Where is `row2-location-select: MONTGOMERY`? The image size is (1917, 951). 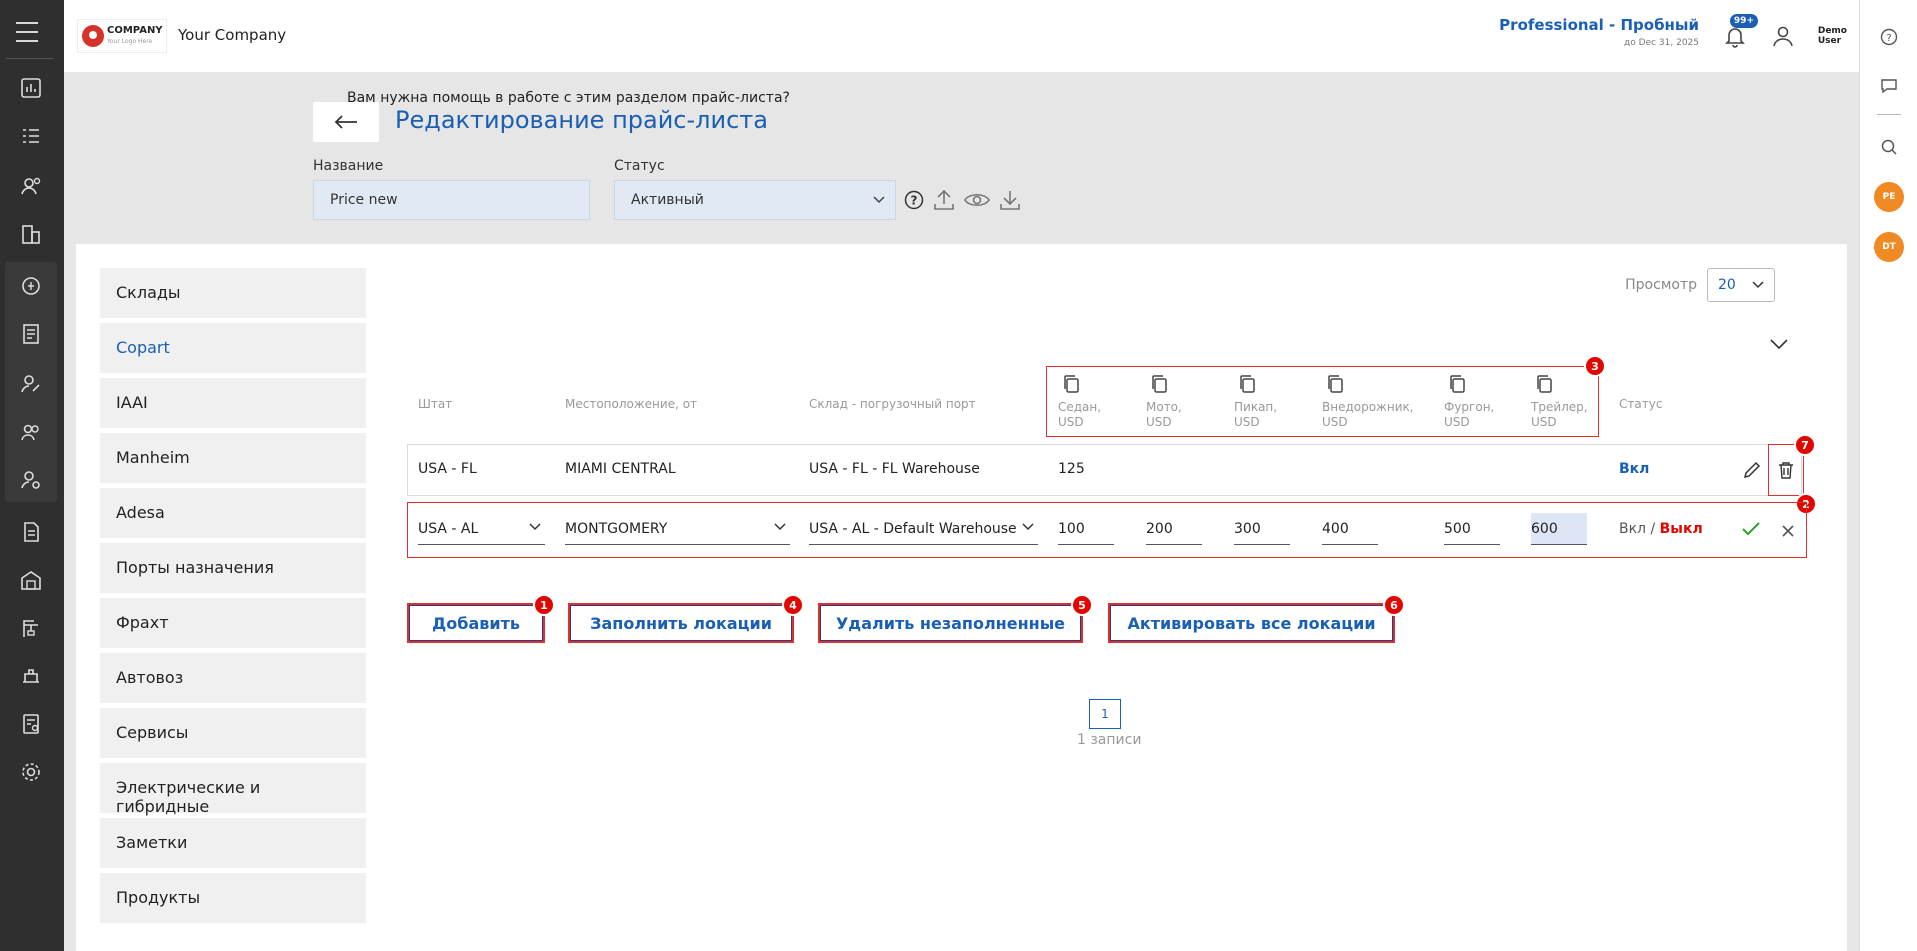
row2-location-select: MONTGOMERY is located at coordinates (677, 529).